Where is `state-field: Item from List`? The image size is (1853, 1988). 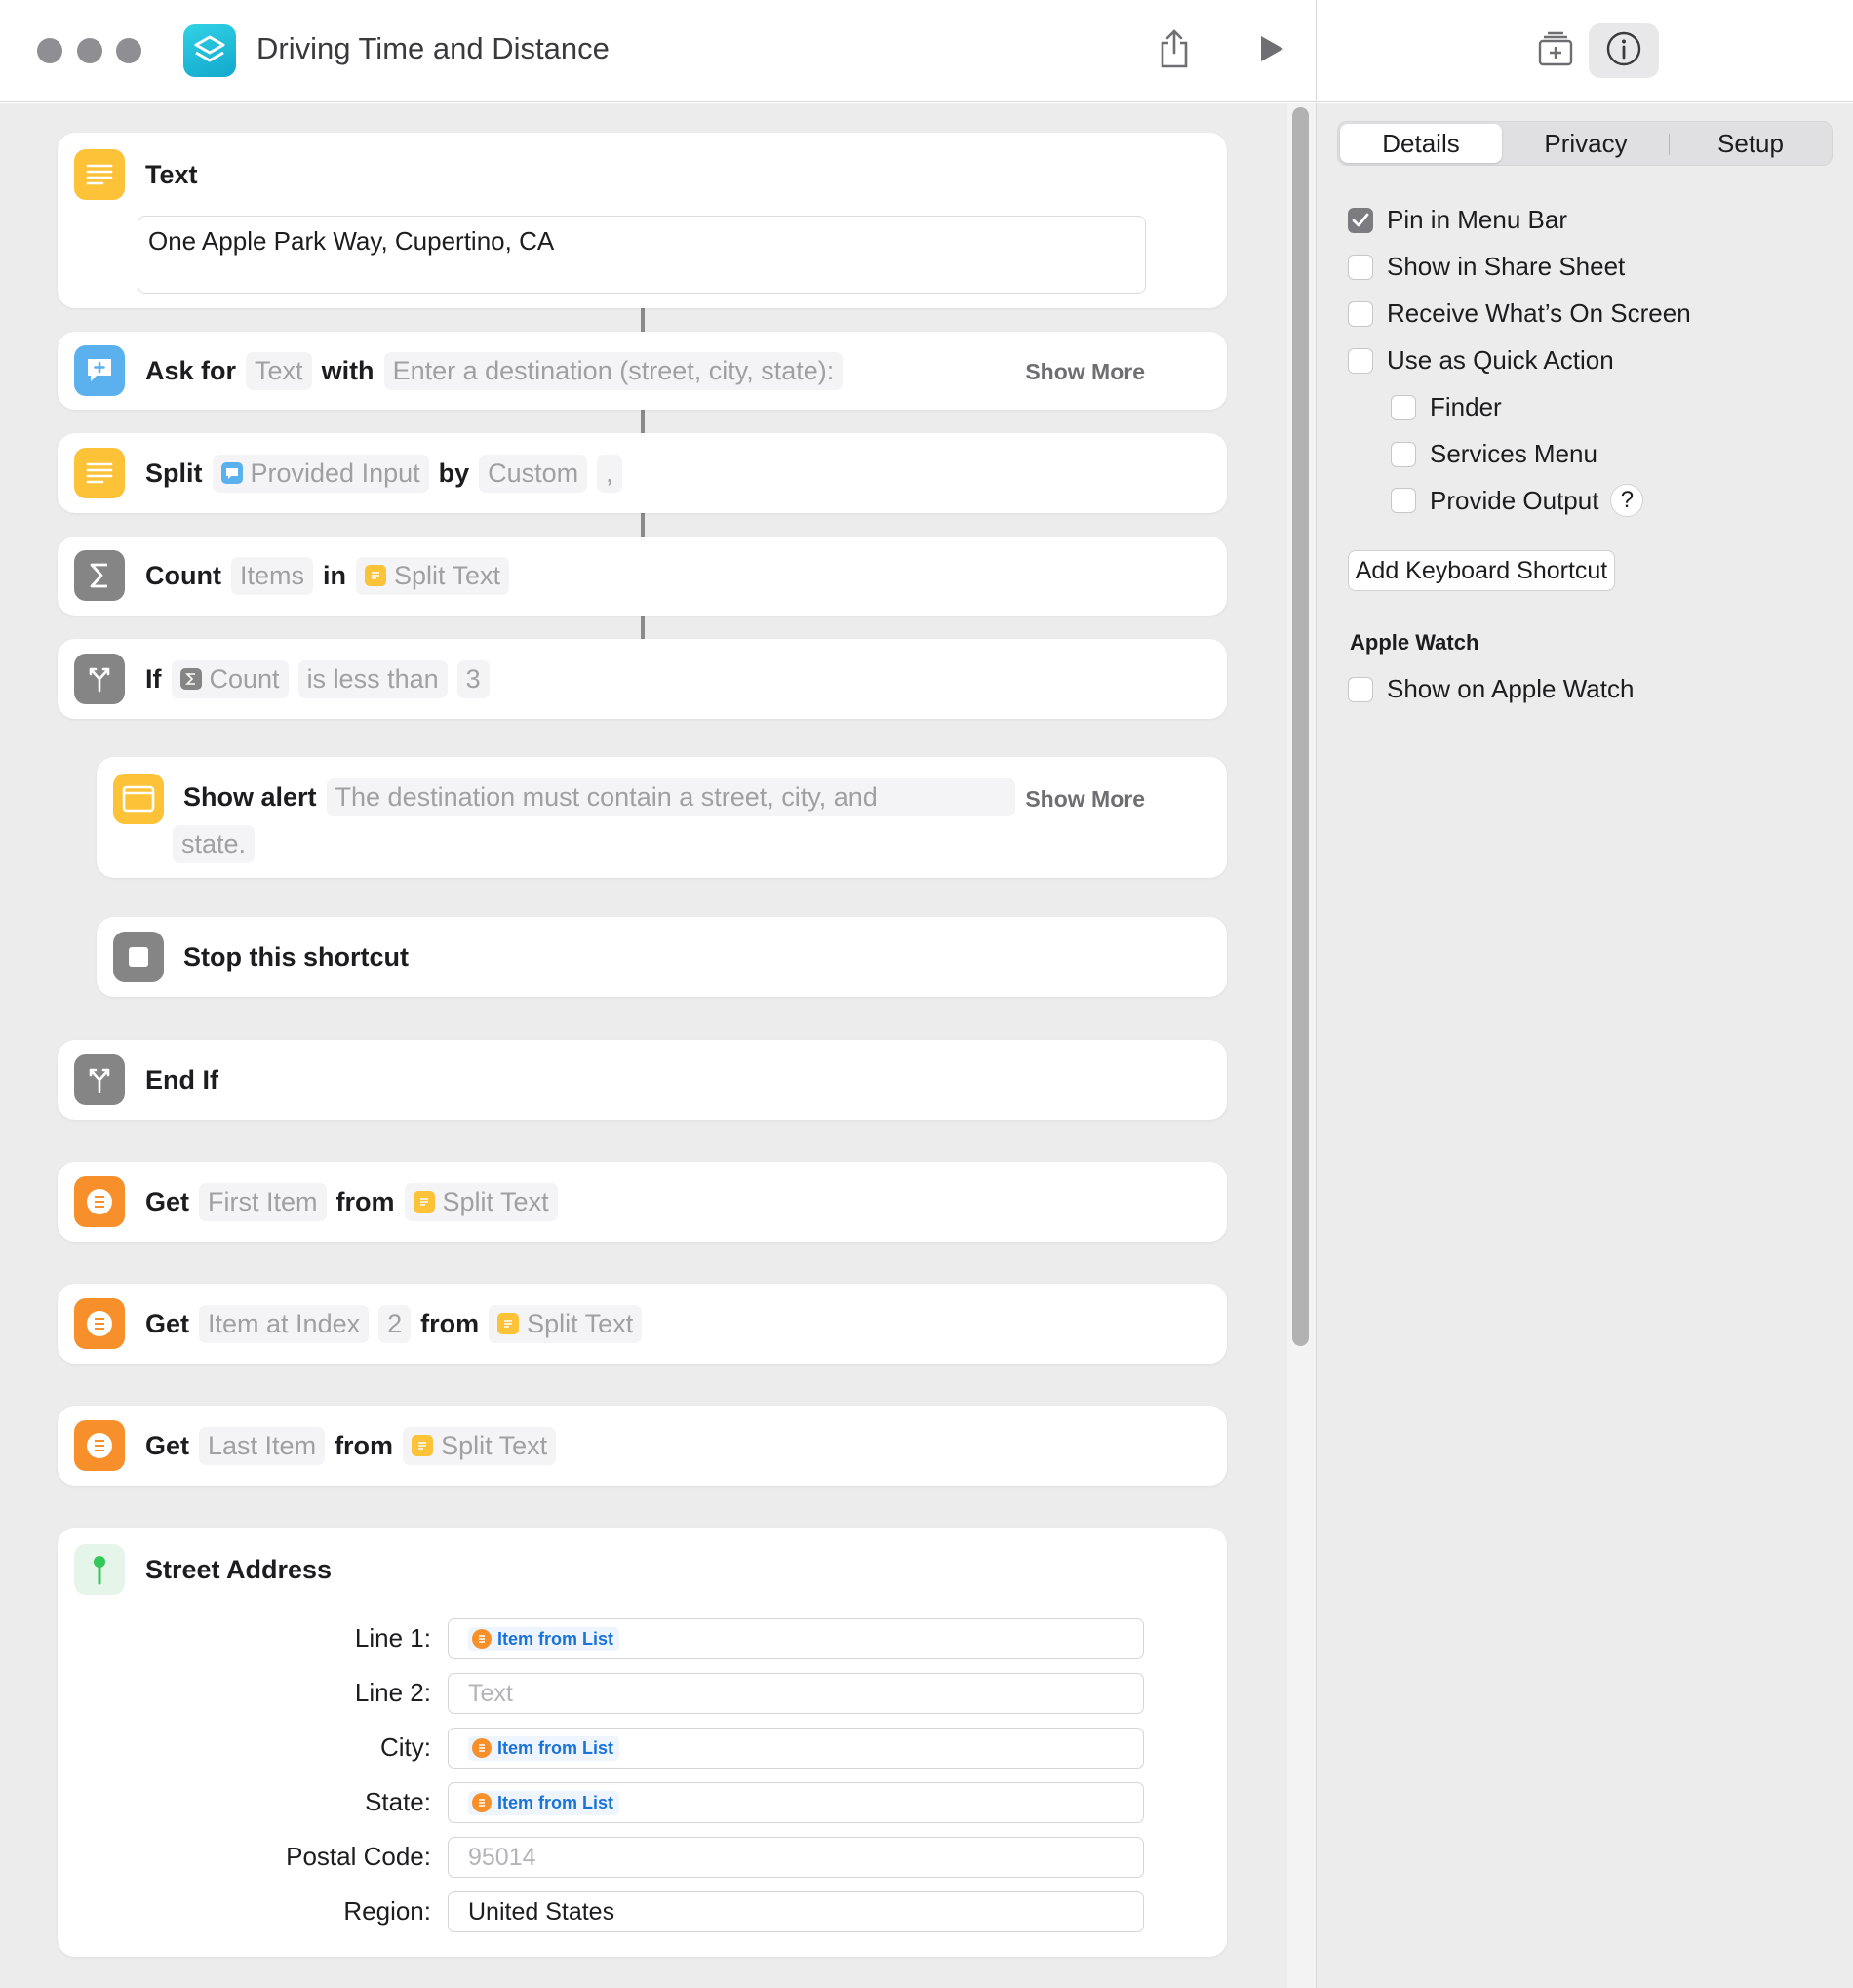
state-field: Item from List is located at coordinates (796, 1802).